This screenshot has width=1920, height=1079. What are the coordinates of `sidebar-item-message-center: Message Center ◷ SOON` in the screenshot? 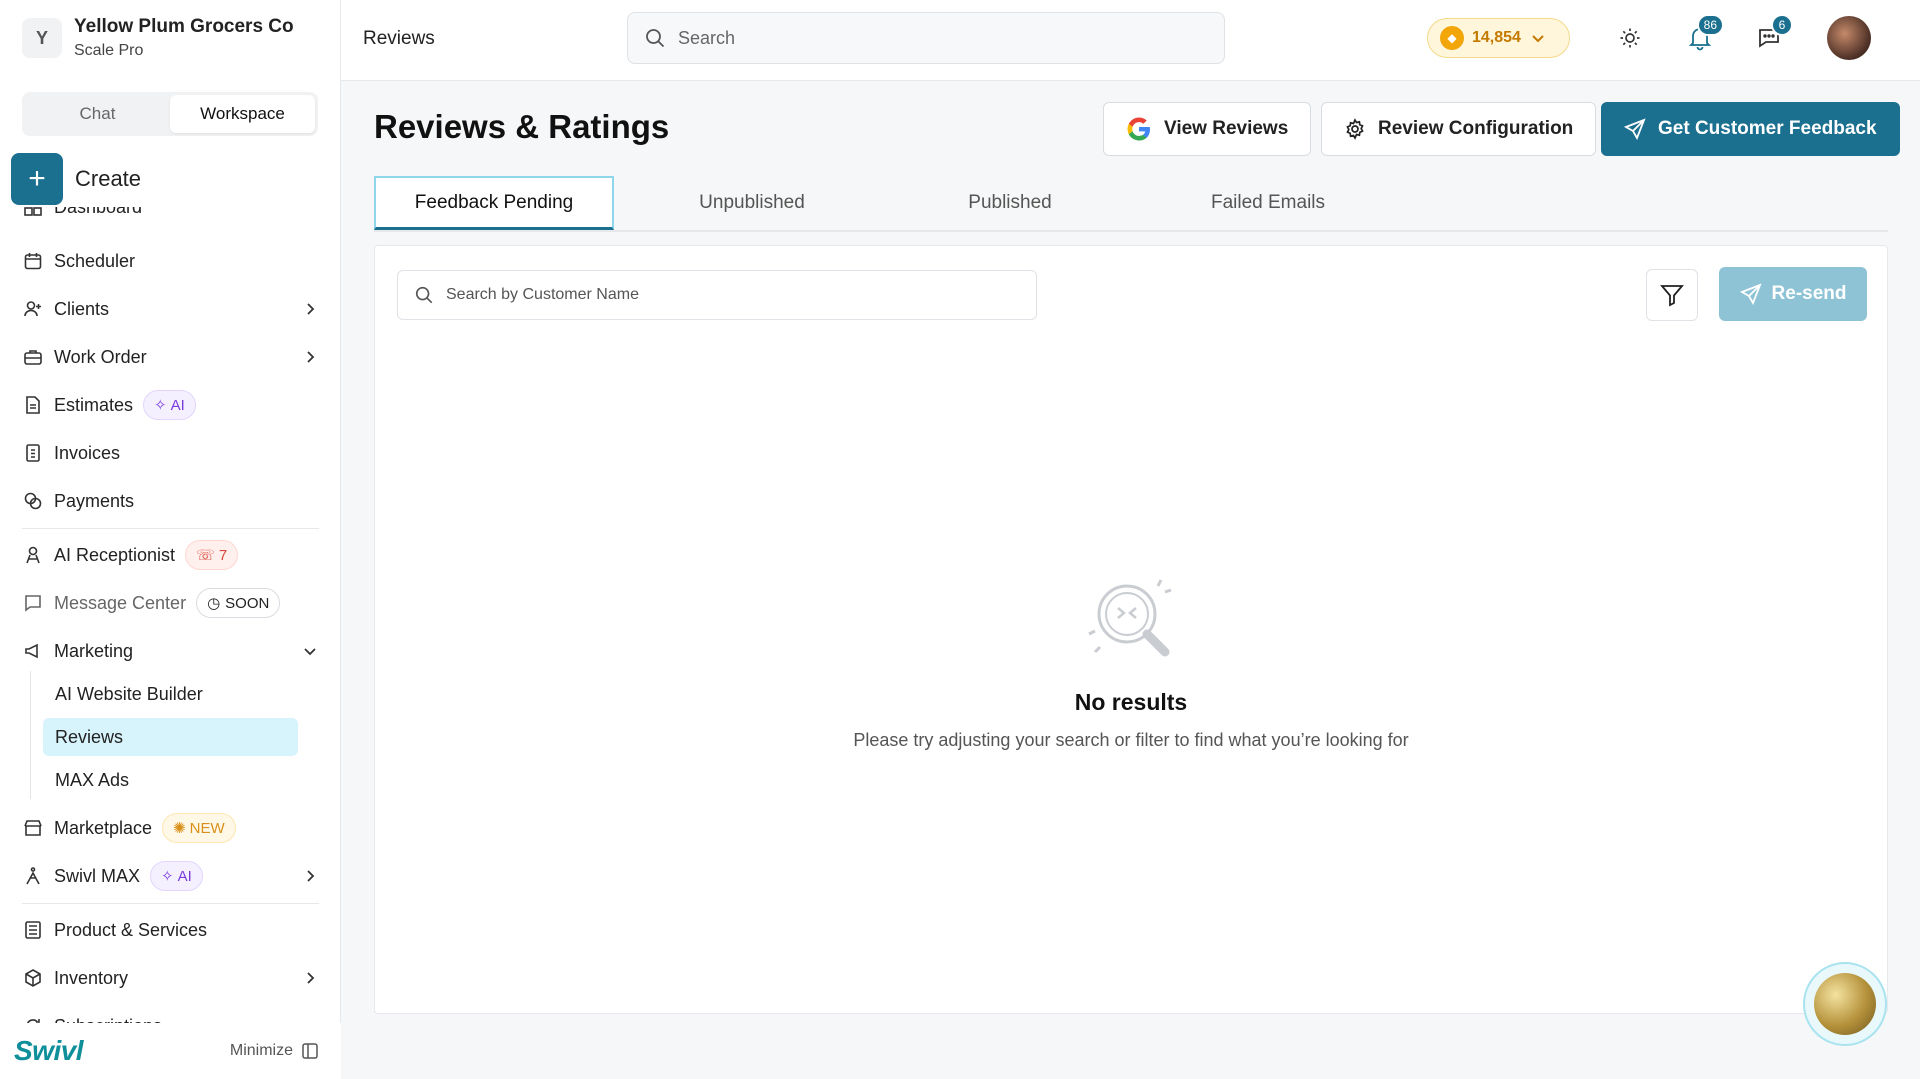 It's located at (170, 603).